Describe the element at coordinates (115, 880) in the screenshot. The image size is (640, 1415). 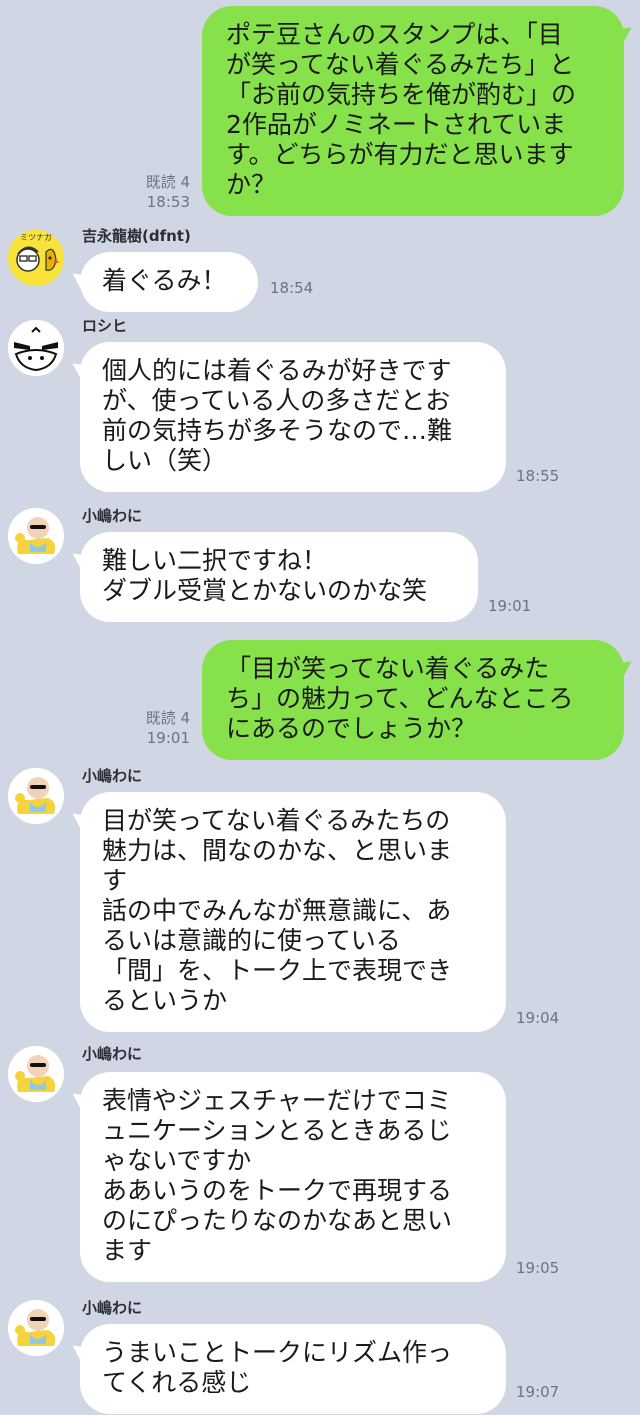
I see `message-line: す` at that location.